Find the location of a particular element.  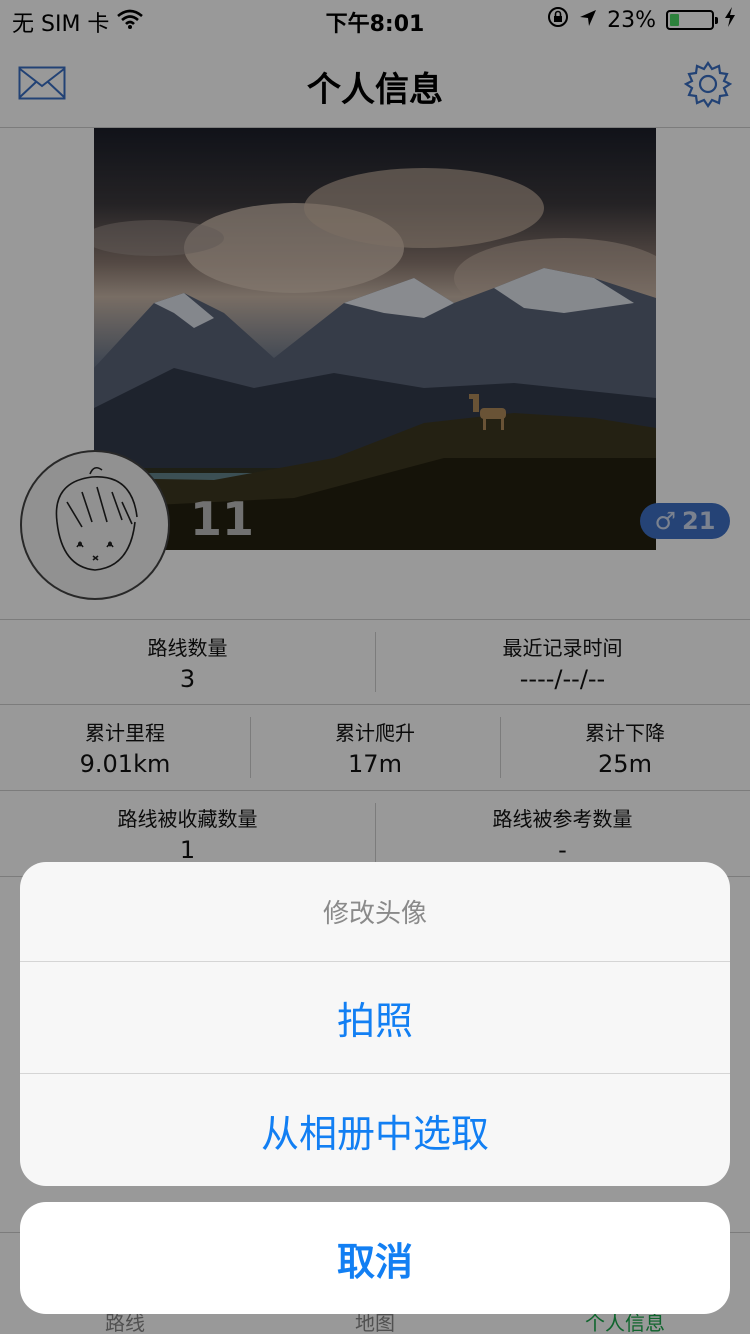

action-sheet-title: 修改头像 is located at coordinates (375, 912).